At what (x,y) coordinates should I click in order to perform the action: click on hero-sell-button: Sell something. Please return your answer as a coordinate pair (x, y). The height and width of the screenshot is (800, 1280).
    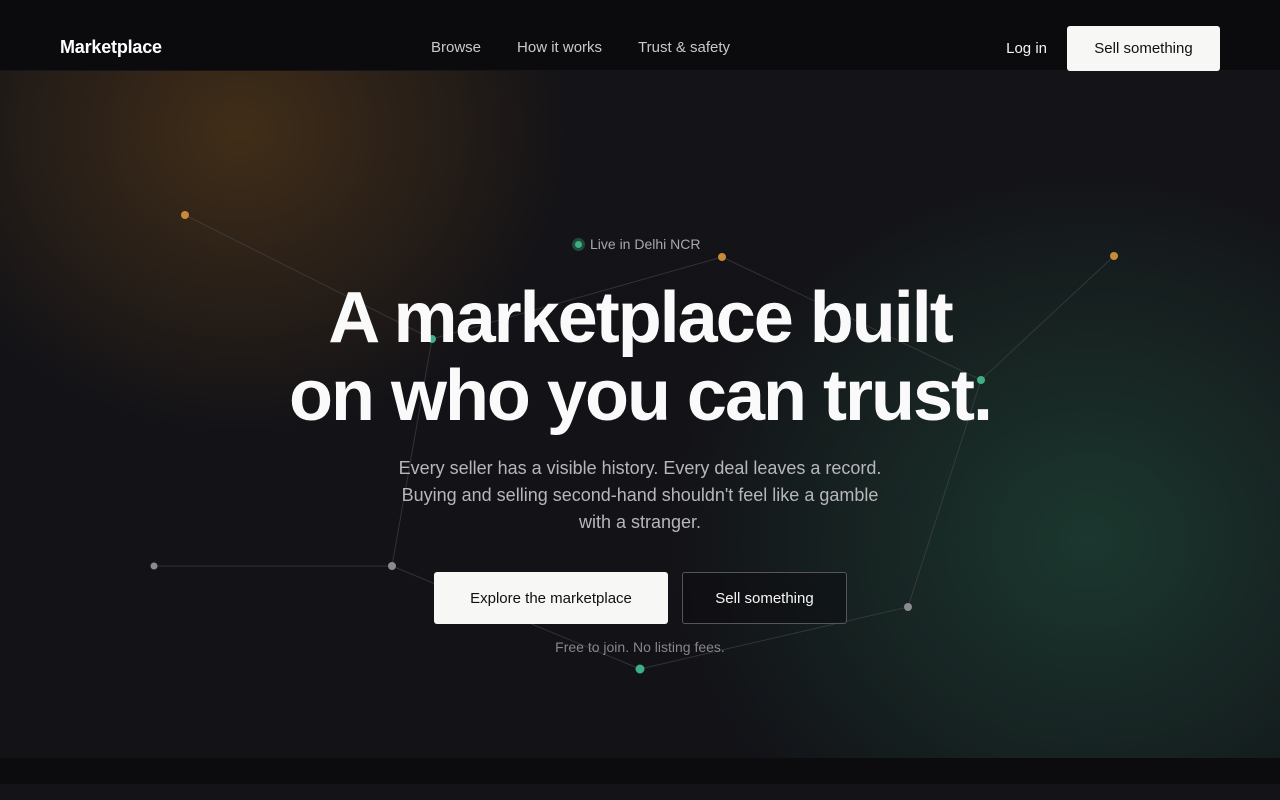
    Looking at the image, I should click on (764, 598).